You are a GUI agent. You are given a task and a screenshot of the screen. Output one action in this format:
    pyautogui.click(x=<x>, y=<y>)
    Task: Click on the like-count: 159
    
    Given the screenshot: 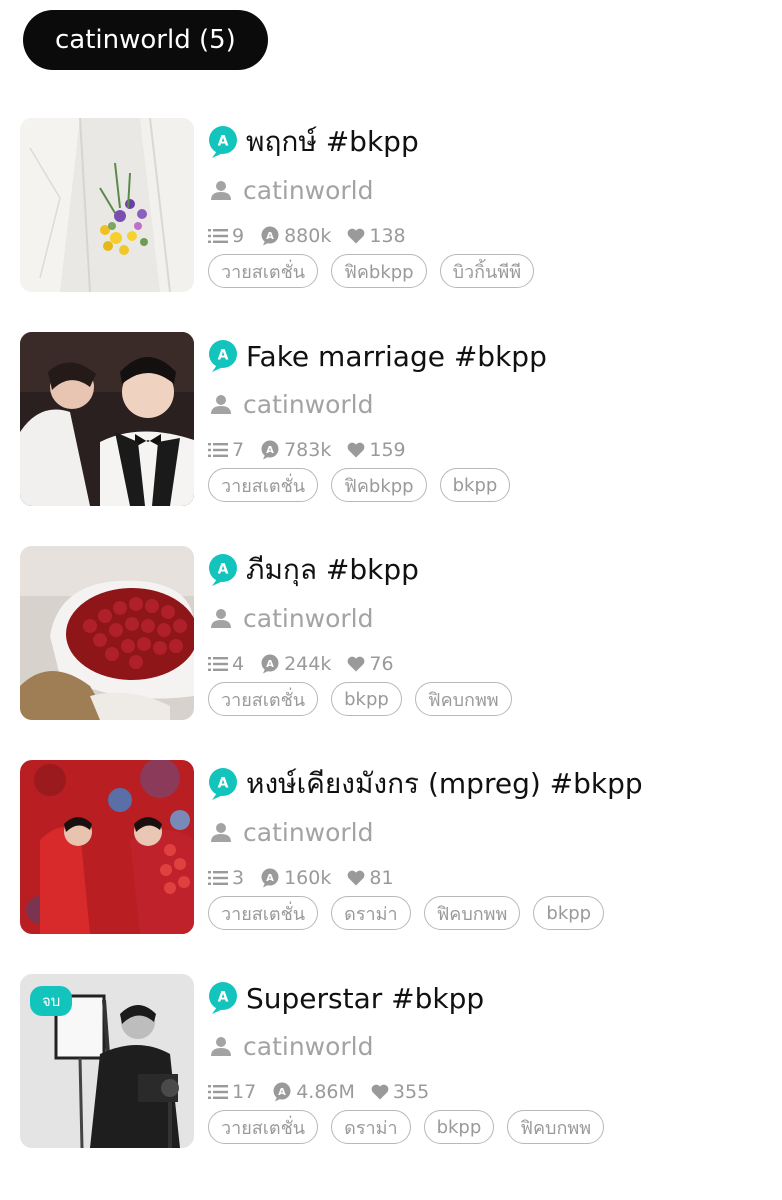 What is the action you would take?
    pyautogui.click(x=376, y=450)
    